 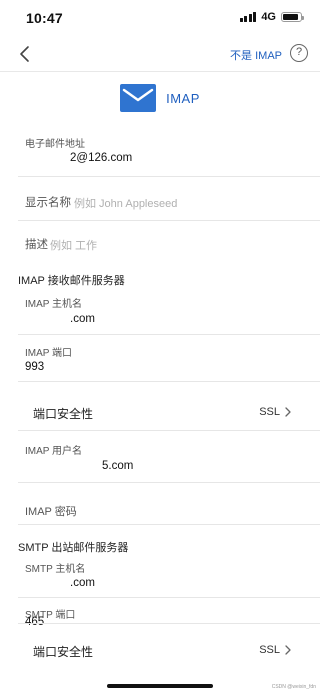 What do you see at coordinates (160, 18) in the screenshot?
I see `status-bar: 10:47 4G` at bounding box center [160, 18].